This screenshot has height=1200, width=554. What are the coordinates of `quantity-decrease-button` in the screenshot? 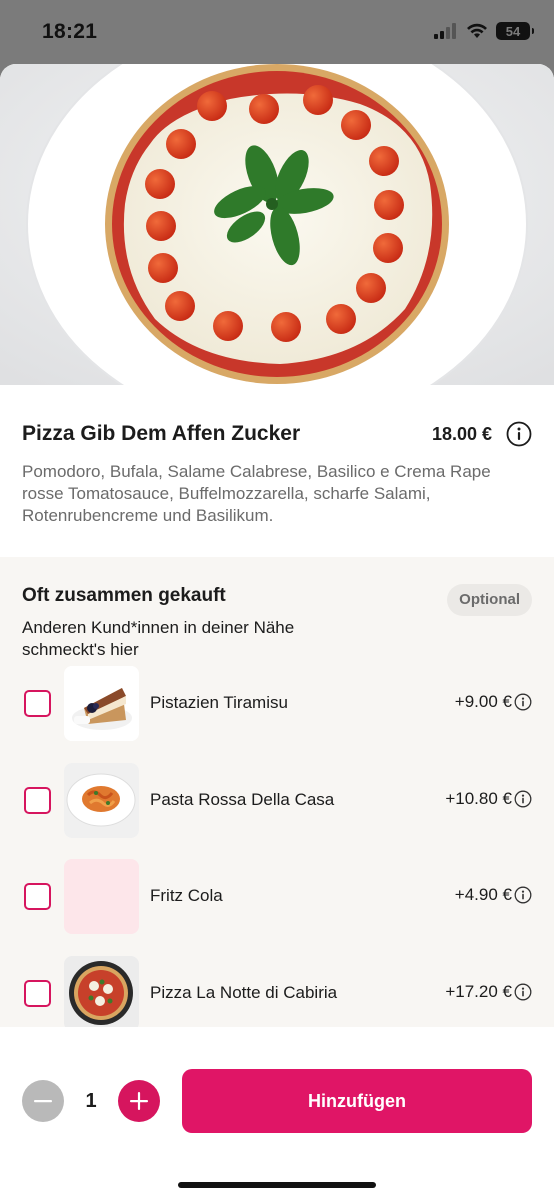 It's located at (43, 1101).